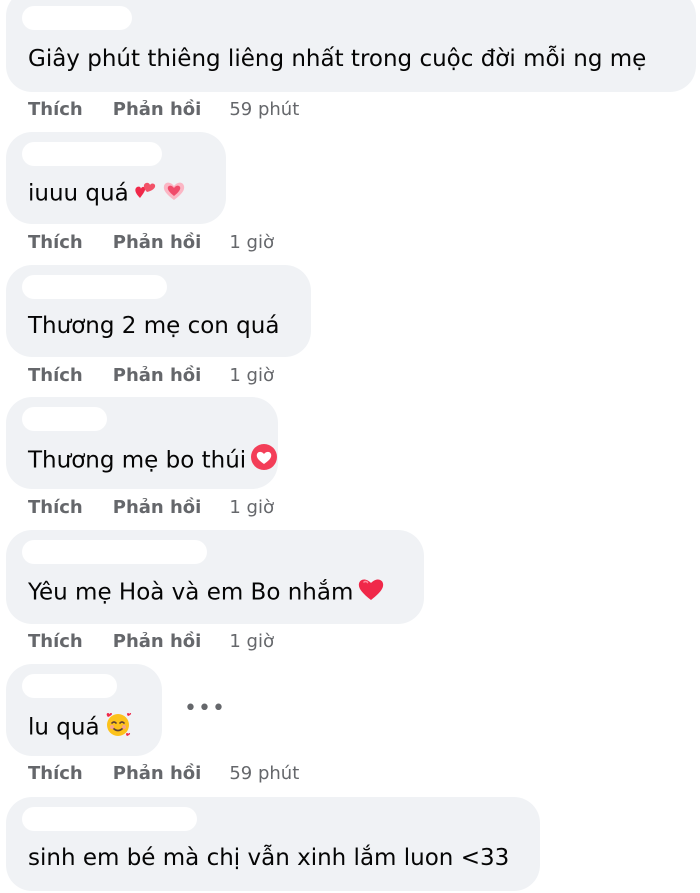 The width and height of the screenshot is (700, 893). What do you see at coordinates (64, 727) in the screenshot?
I see `comment-text-content: lu quá` at bounding box center [64, 727].